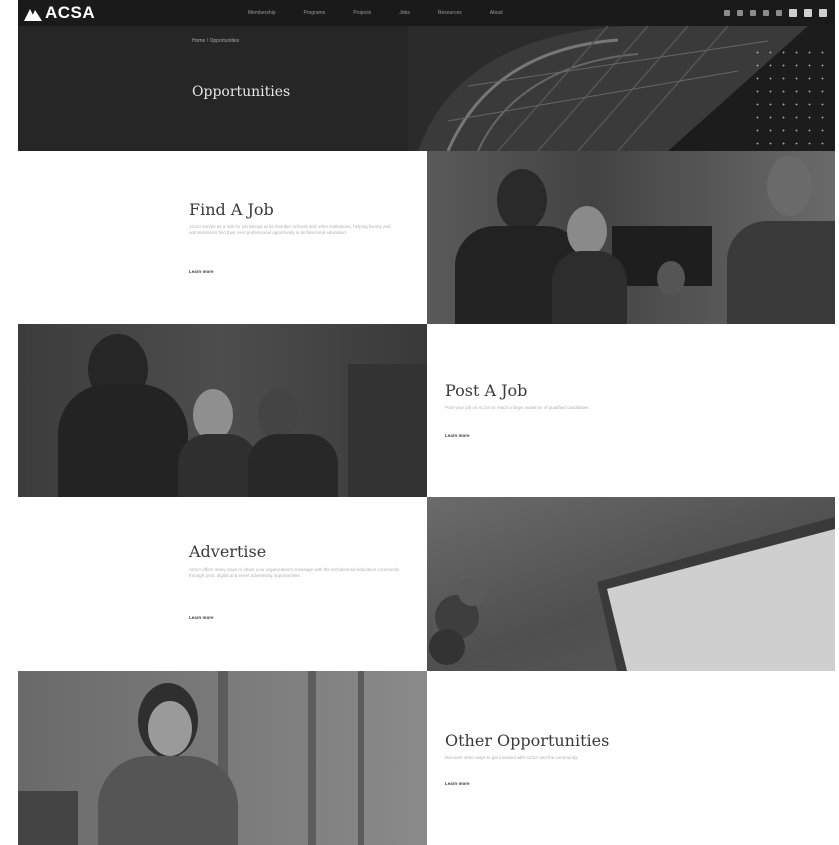 The width and height of the screenshot is (839, 845). Describe the element at coordinates (631, 584) in the screenshot. I see `advertise-photo` at that location.